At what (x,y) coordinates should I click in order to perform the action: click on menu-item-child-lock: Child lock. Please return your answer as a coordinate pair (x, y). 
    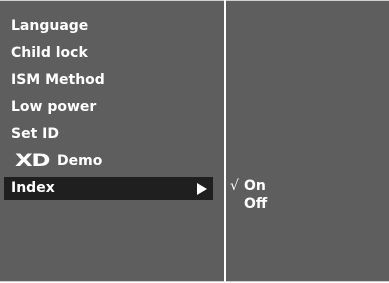
    Looking at the image, I should click on (112, 53).